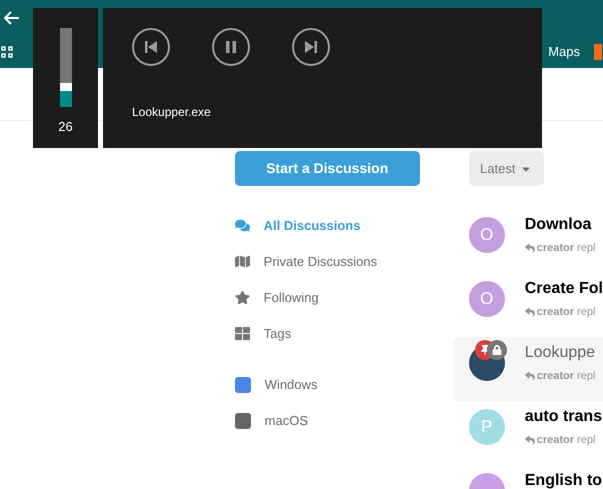  What do you see at coordinates (327, 384) in the screenshot?
I see `tag-item: Windows` at bounding box center [327, 384].